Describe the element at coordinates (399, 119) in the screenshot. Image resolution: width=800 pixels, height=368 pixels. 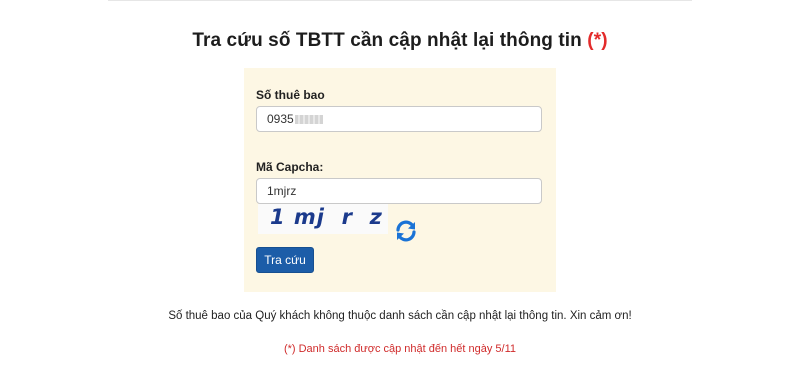
I see `phone-input: 0935` at that location.